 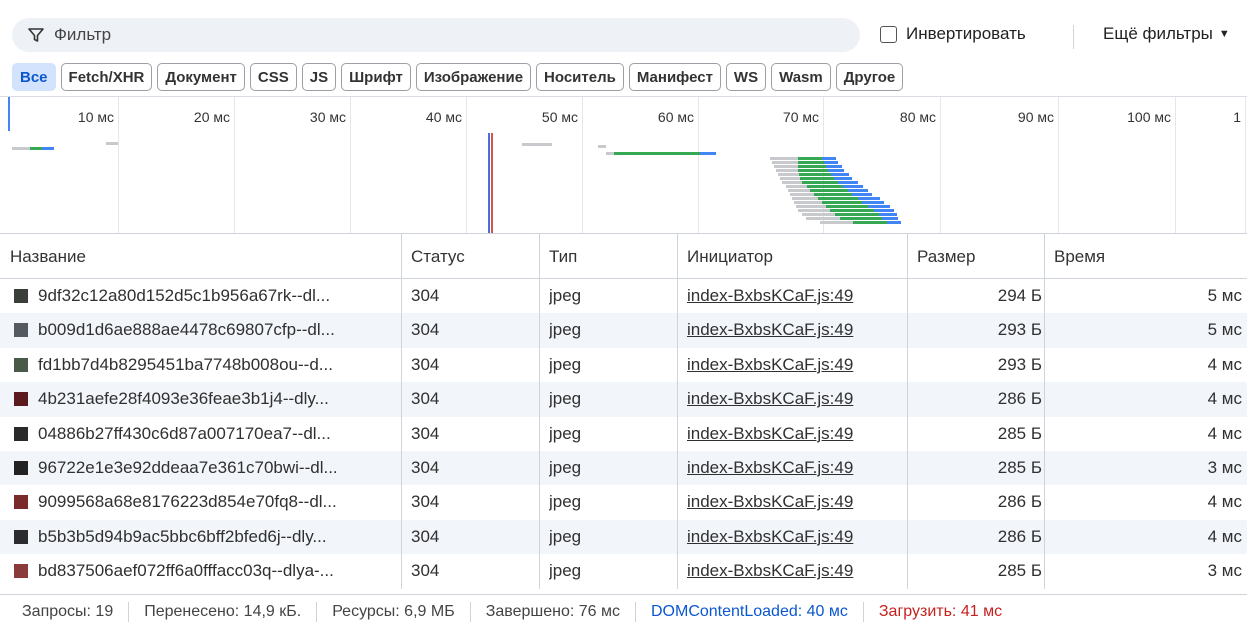 I want to click on type-chip: Fetch/XHR, so click(x=106, y=77).